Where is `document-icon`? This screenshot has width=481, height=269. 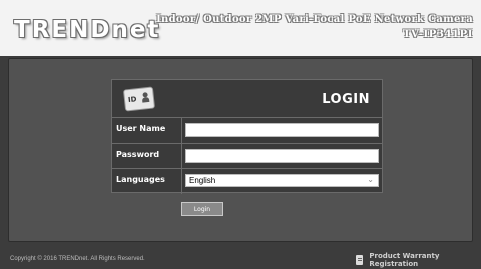 document-icon is located at coordinates (360, 259).